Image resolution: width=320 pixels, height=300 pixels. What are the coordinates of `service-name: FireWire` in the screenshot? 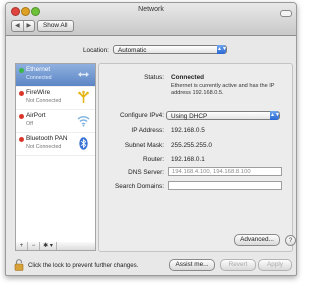 It's located at (38, 92).